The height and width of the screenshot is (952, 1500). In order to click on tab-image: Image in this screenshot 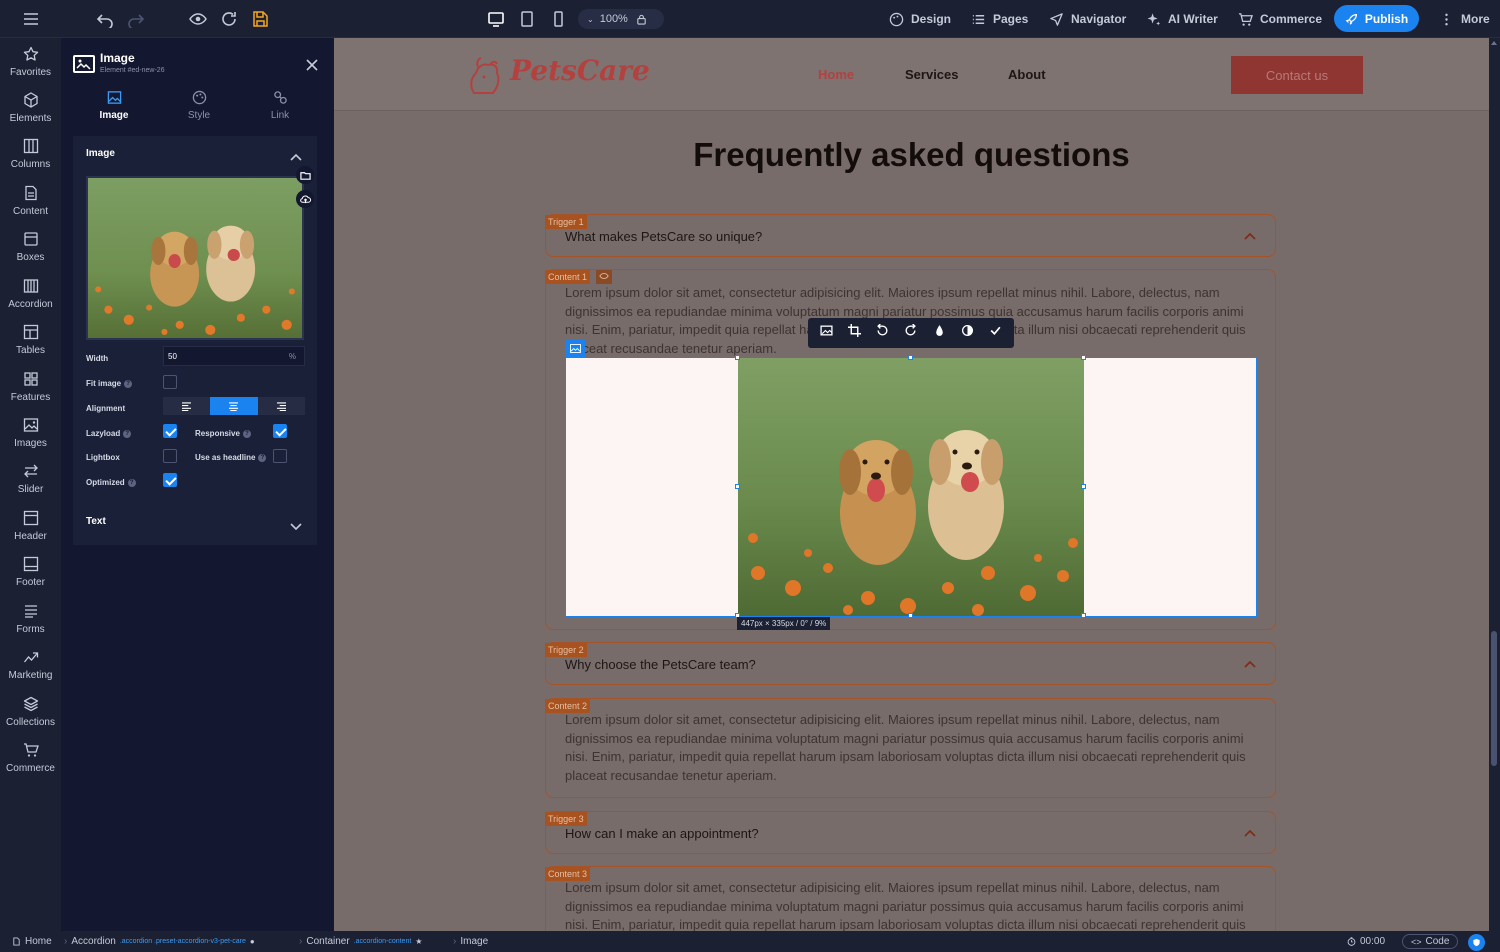, I will do `click(114, 105)`.